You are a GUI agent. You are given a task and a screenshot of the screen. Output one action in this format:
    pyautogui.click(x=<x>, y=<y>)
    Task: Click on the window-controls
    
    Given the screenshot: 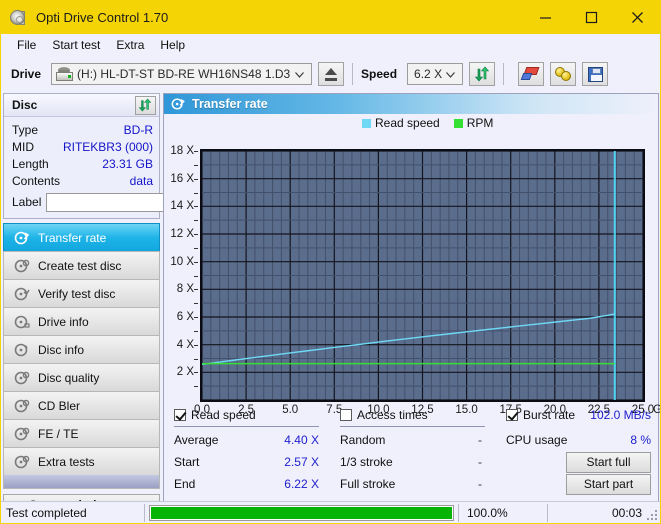 What is the action you would take?
    pyautogui.click(x=591, y=17)
    